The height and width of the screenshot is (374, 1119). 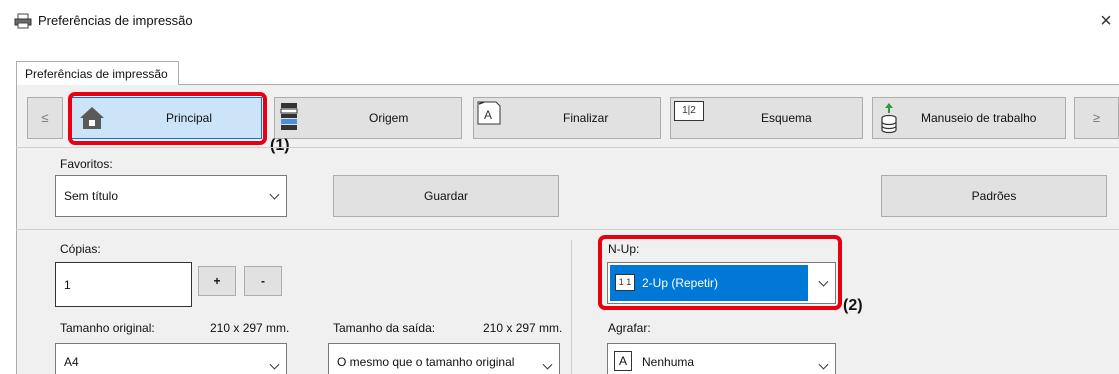 I want to click on copies-input: 1, so click(x=123, y=284).